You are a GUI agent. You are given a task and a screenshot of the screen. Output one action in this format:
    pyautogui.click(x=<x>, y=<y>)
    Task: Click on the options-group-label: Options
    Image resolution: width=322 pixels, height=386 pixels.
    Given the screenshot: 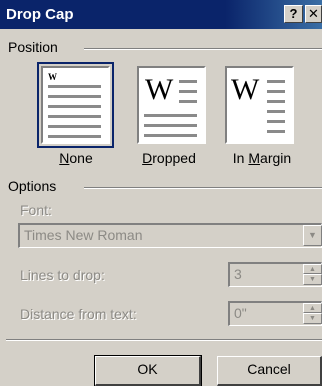 What is the action you would take?
    pyautogui.click(x=34, y=186)
    